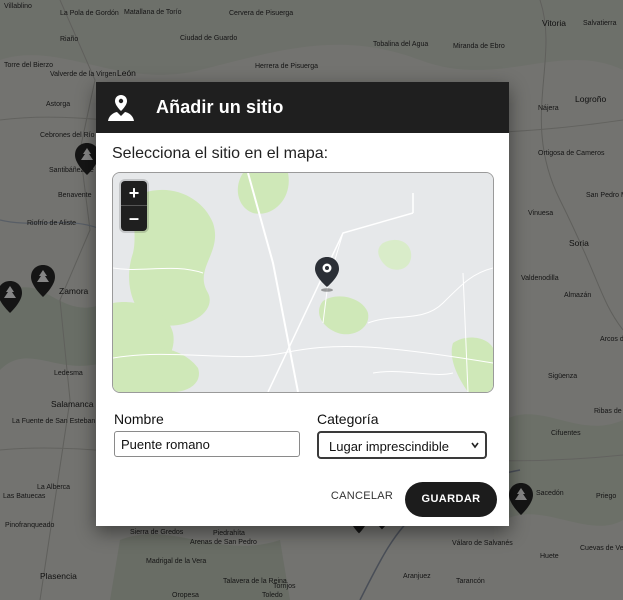 This screenshot has width=623, height=600. I want to click on user-location-icon, so click(121, 108).